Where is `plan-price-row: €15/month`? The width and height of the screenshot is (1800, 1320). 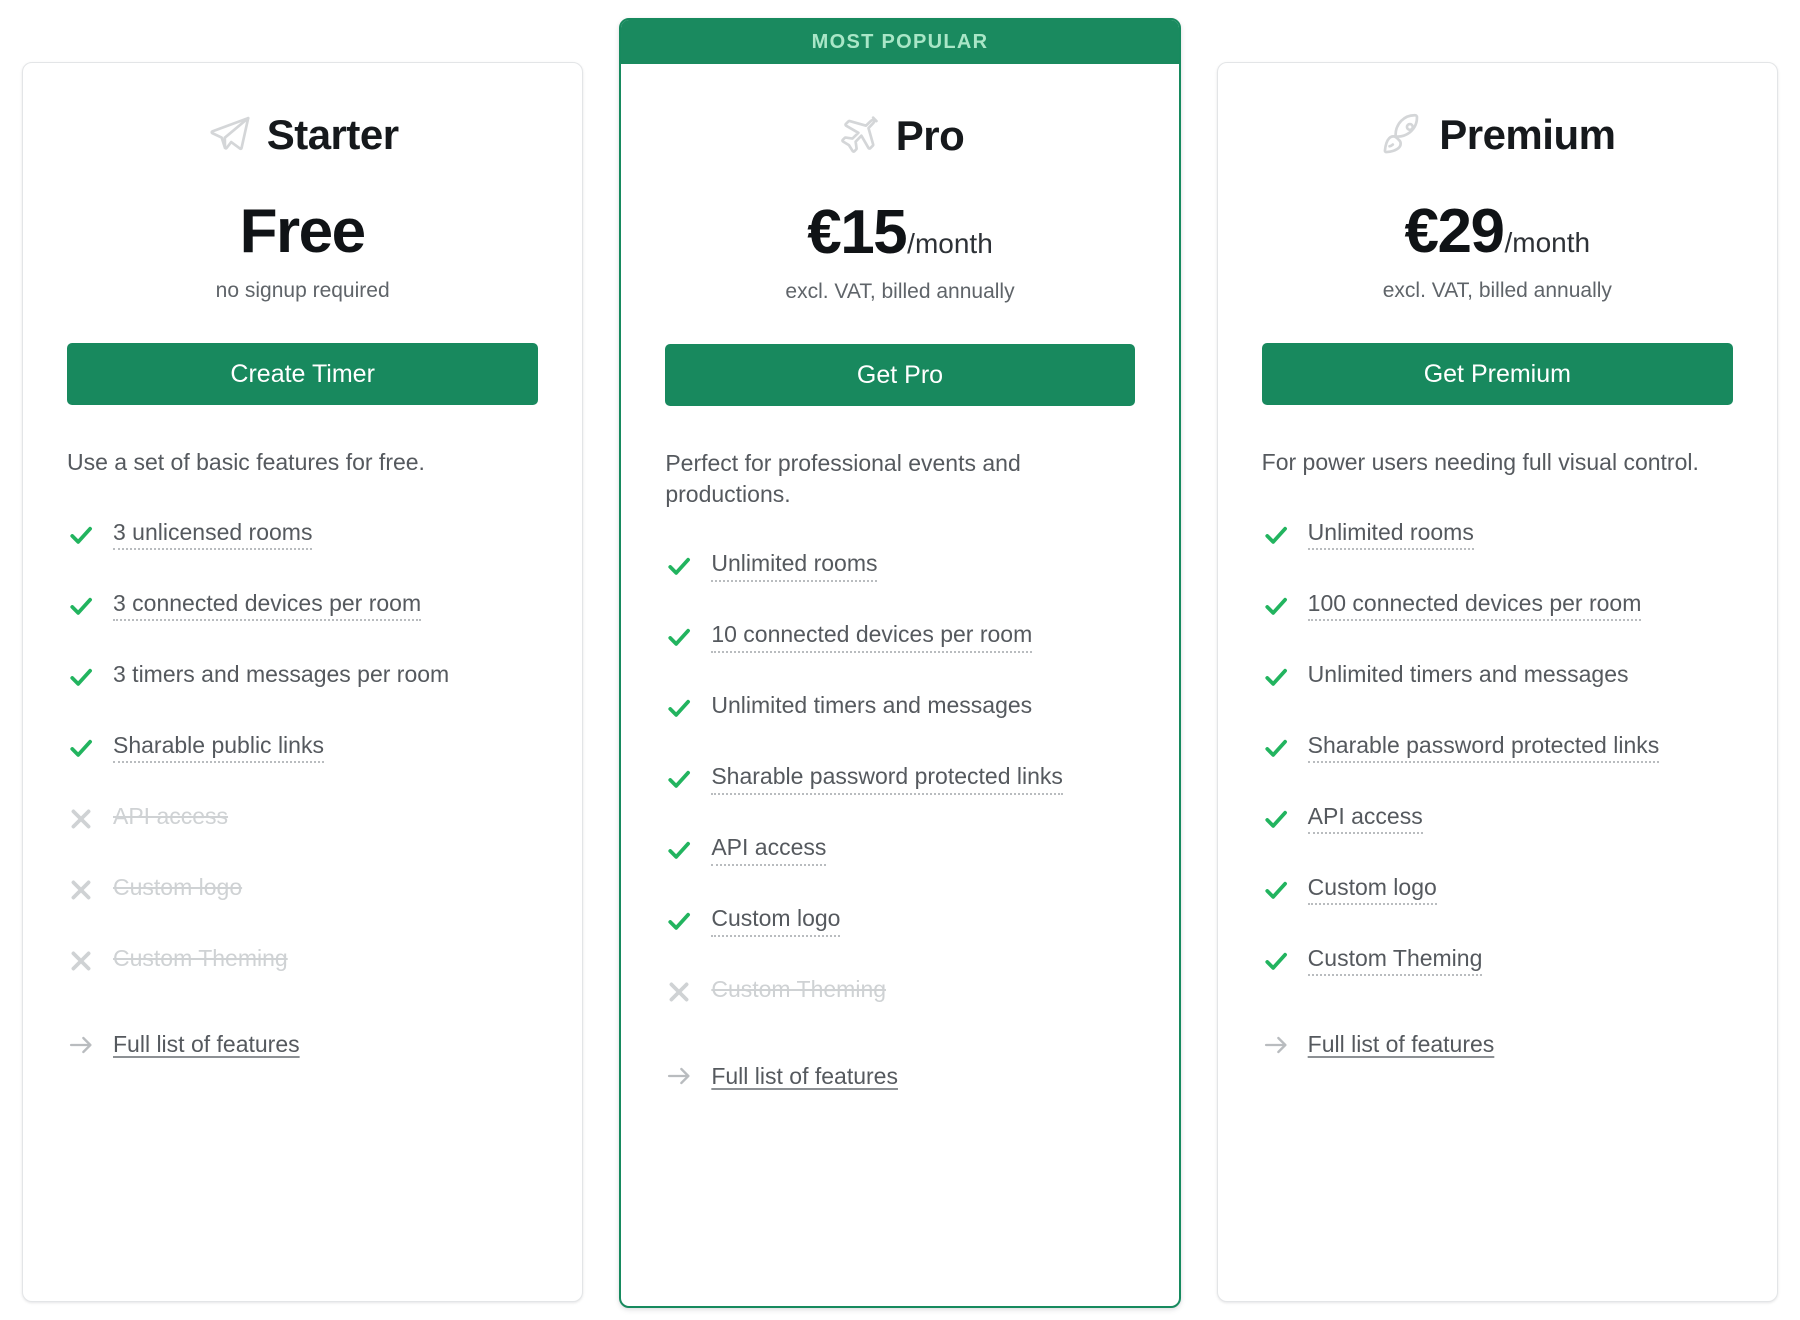
plan-price-row: €15/month is located at coordinates (899, 233).